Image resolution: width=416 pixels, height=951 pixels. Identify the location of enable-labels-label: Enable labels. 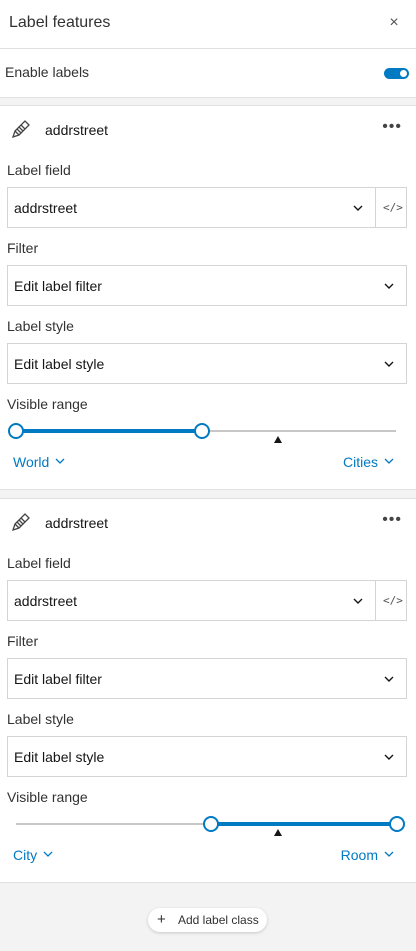
(47, 72).